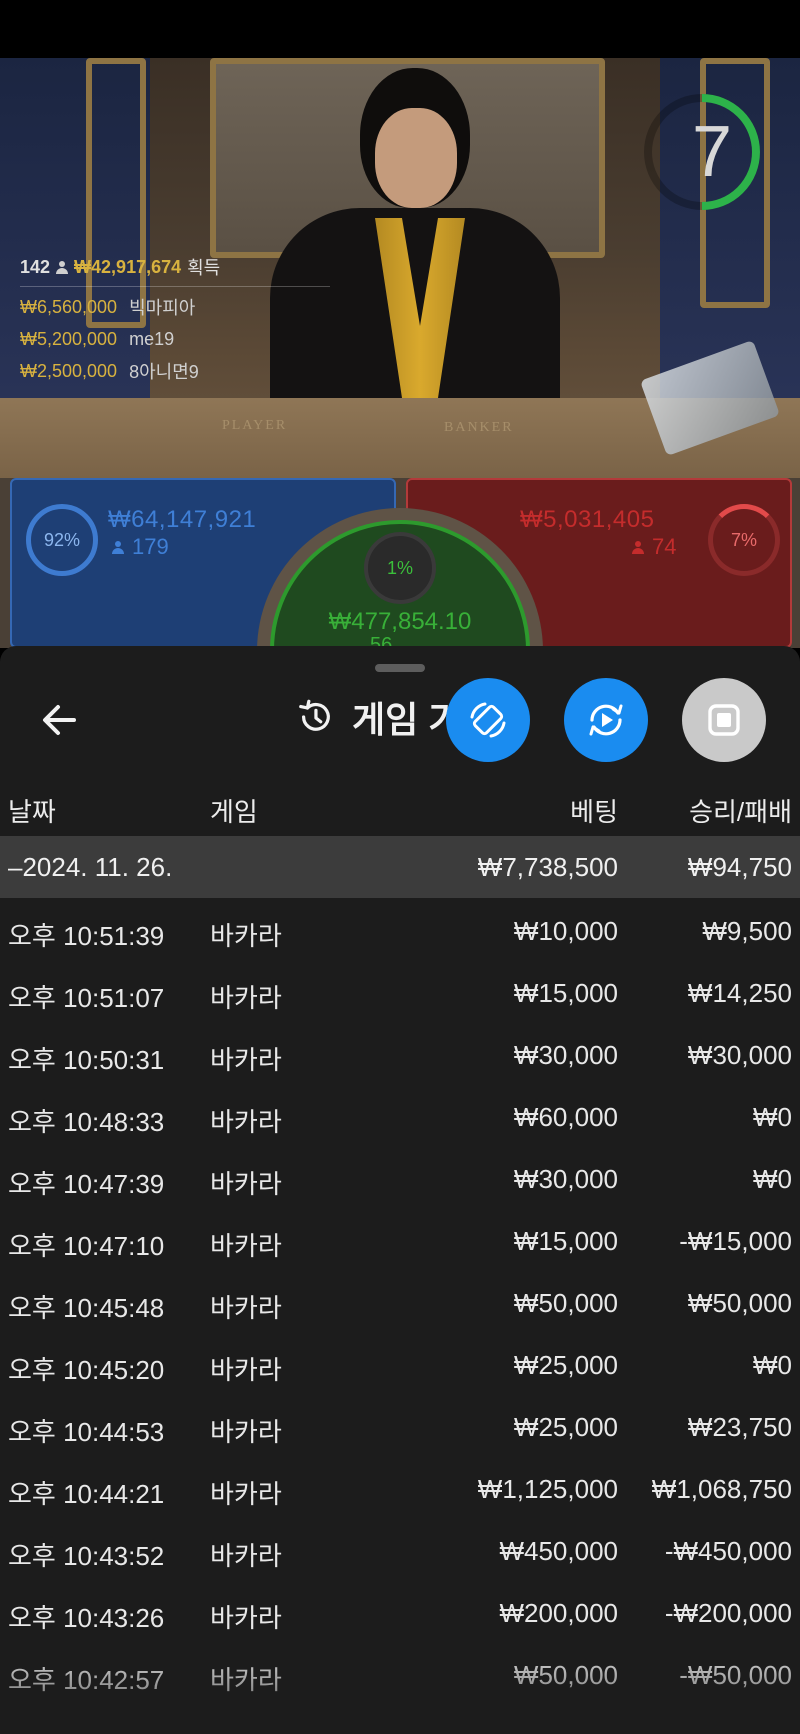 This screenshot has width=800, height=1734. Describe the element at coordinates (150, 546) in the screenshot. I see `player-bettors-count: 179` at that location.